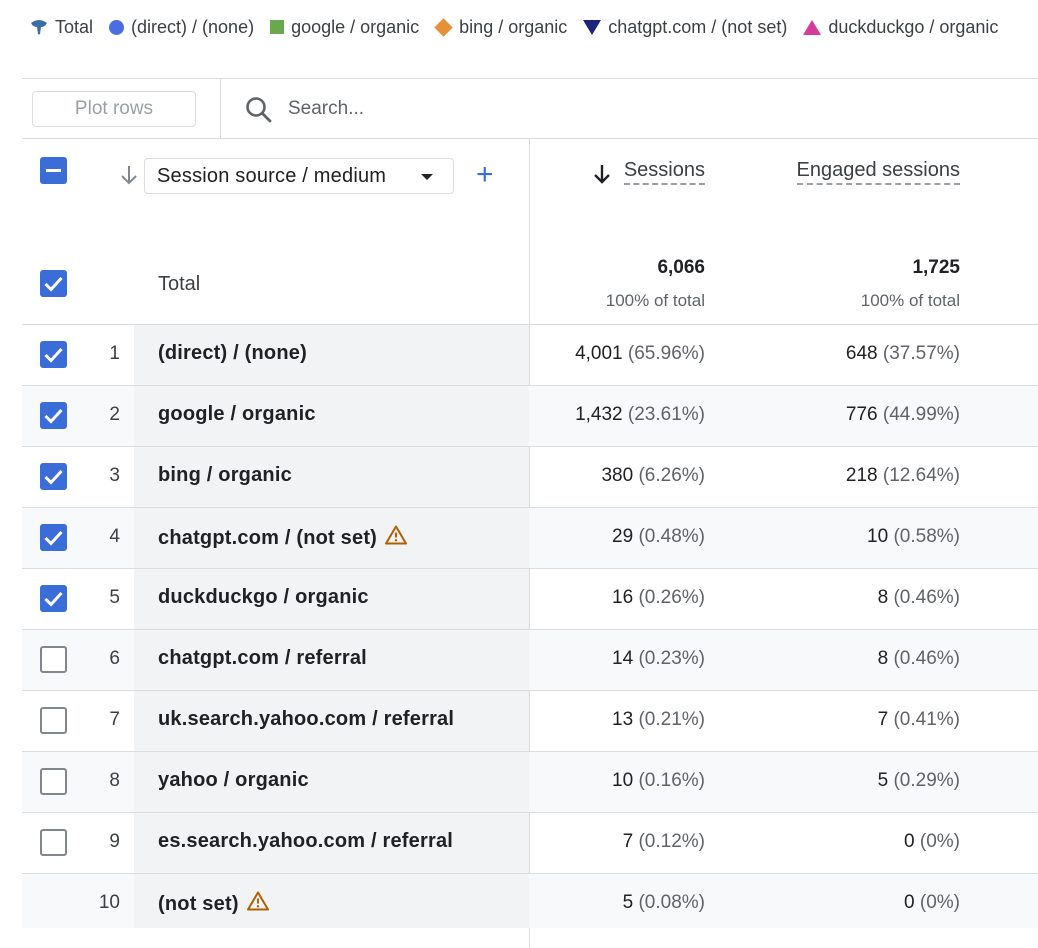  I want to click on row-index: 3, so click(114, 475).